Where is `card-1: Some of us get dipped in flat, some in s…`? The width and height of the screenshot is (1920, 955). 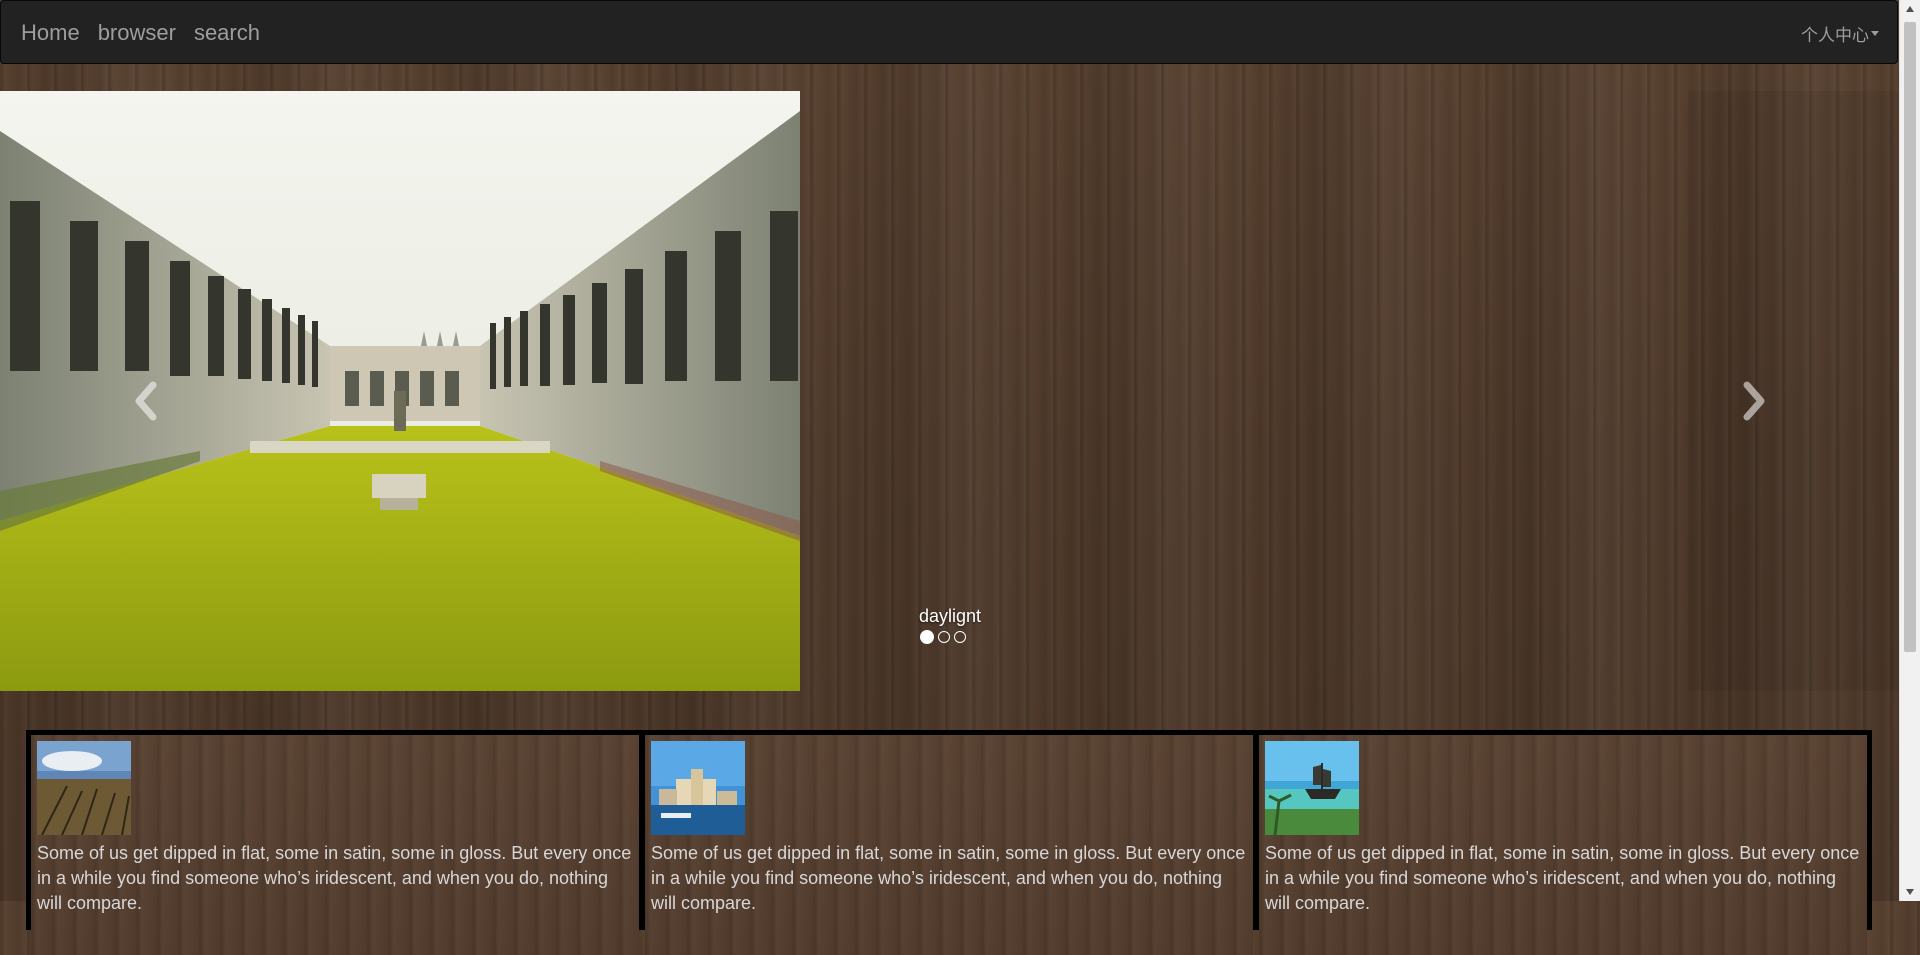 card-1: Some of us get dipped in flat, some in s… is located at coordinates (335, 845).